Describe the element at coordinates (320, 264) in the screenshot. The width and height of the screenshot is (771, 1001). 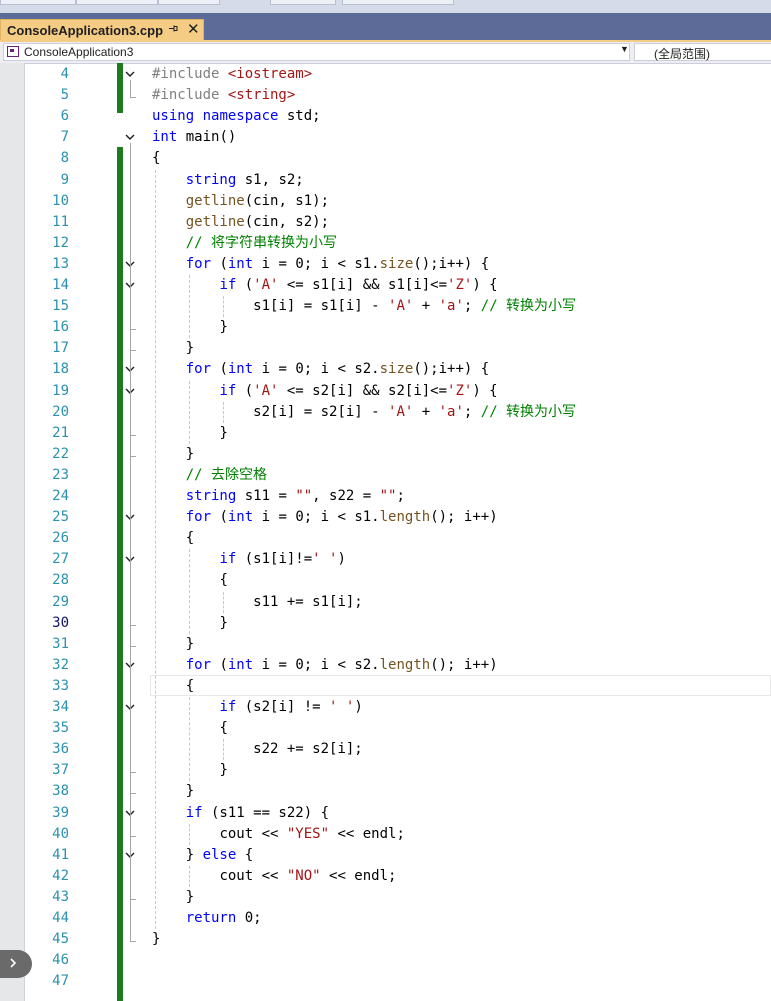
I see `code-text: for (int i = 0; i < s1.size();i++) {` at that location.